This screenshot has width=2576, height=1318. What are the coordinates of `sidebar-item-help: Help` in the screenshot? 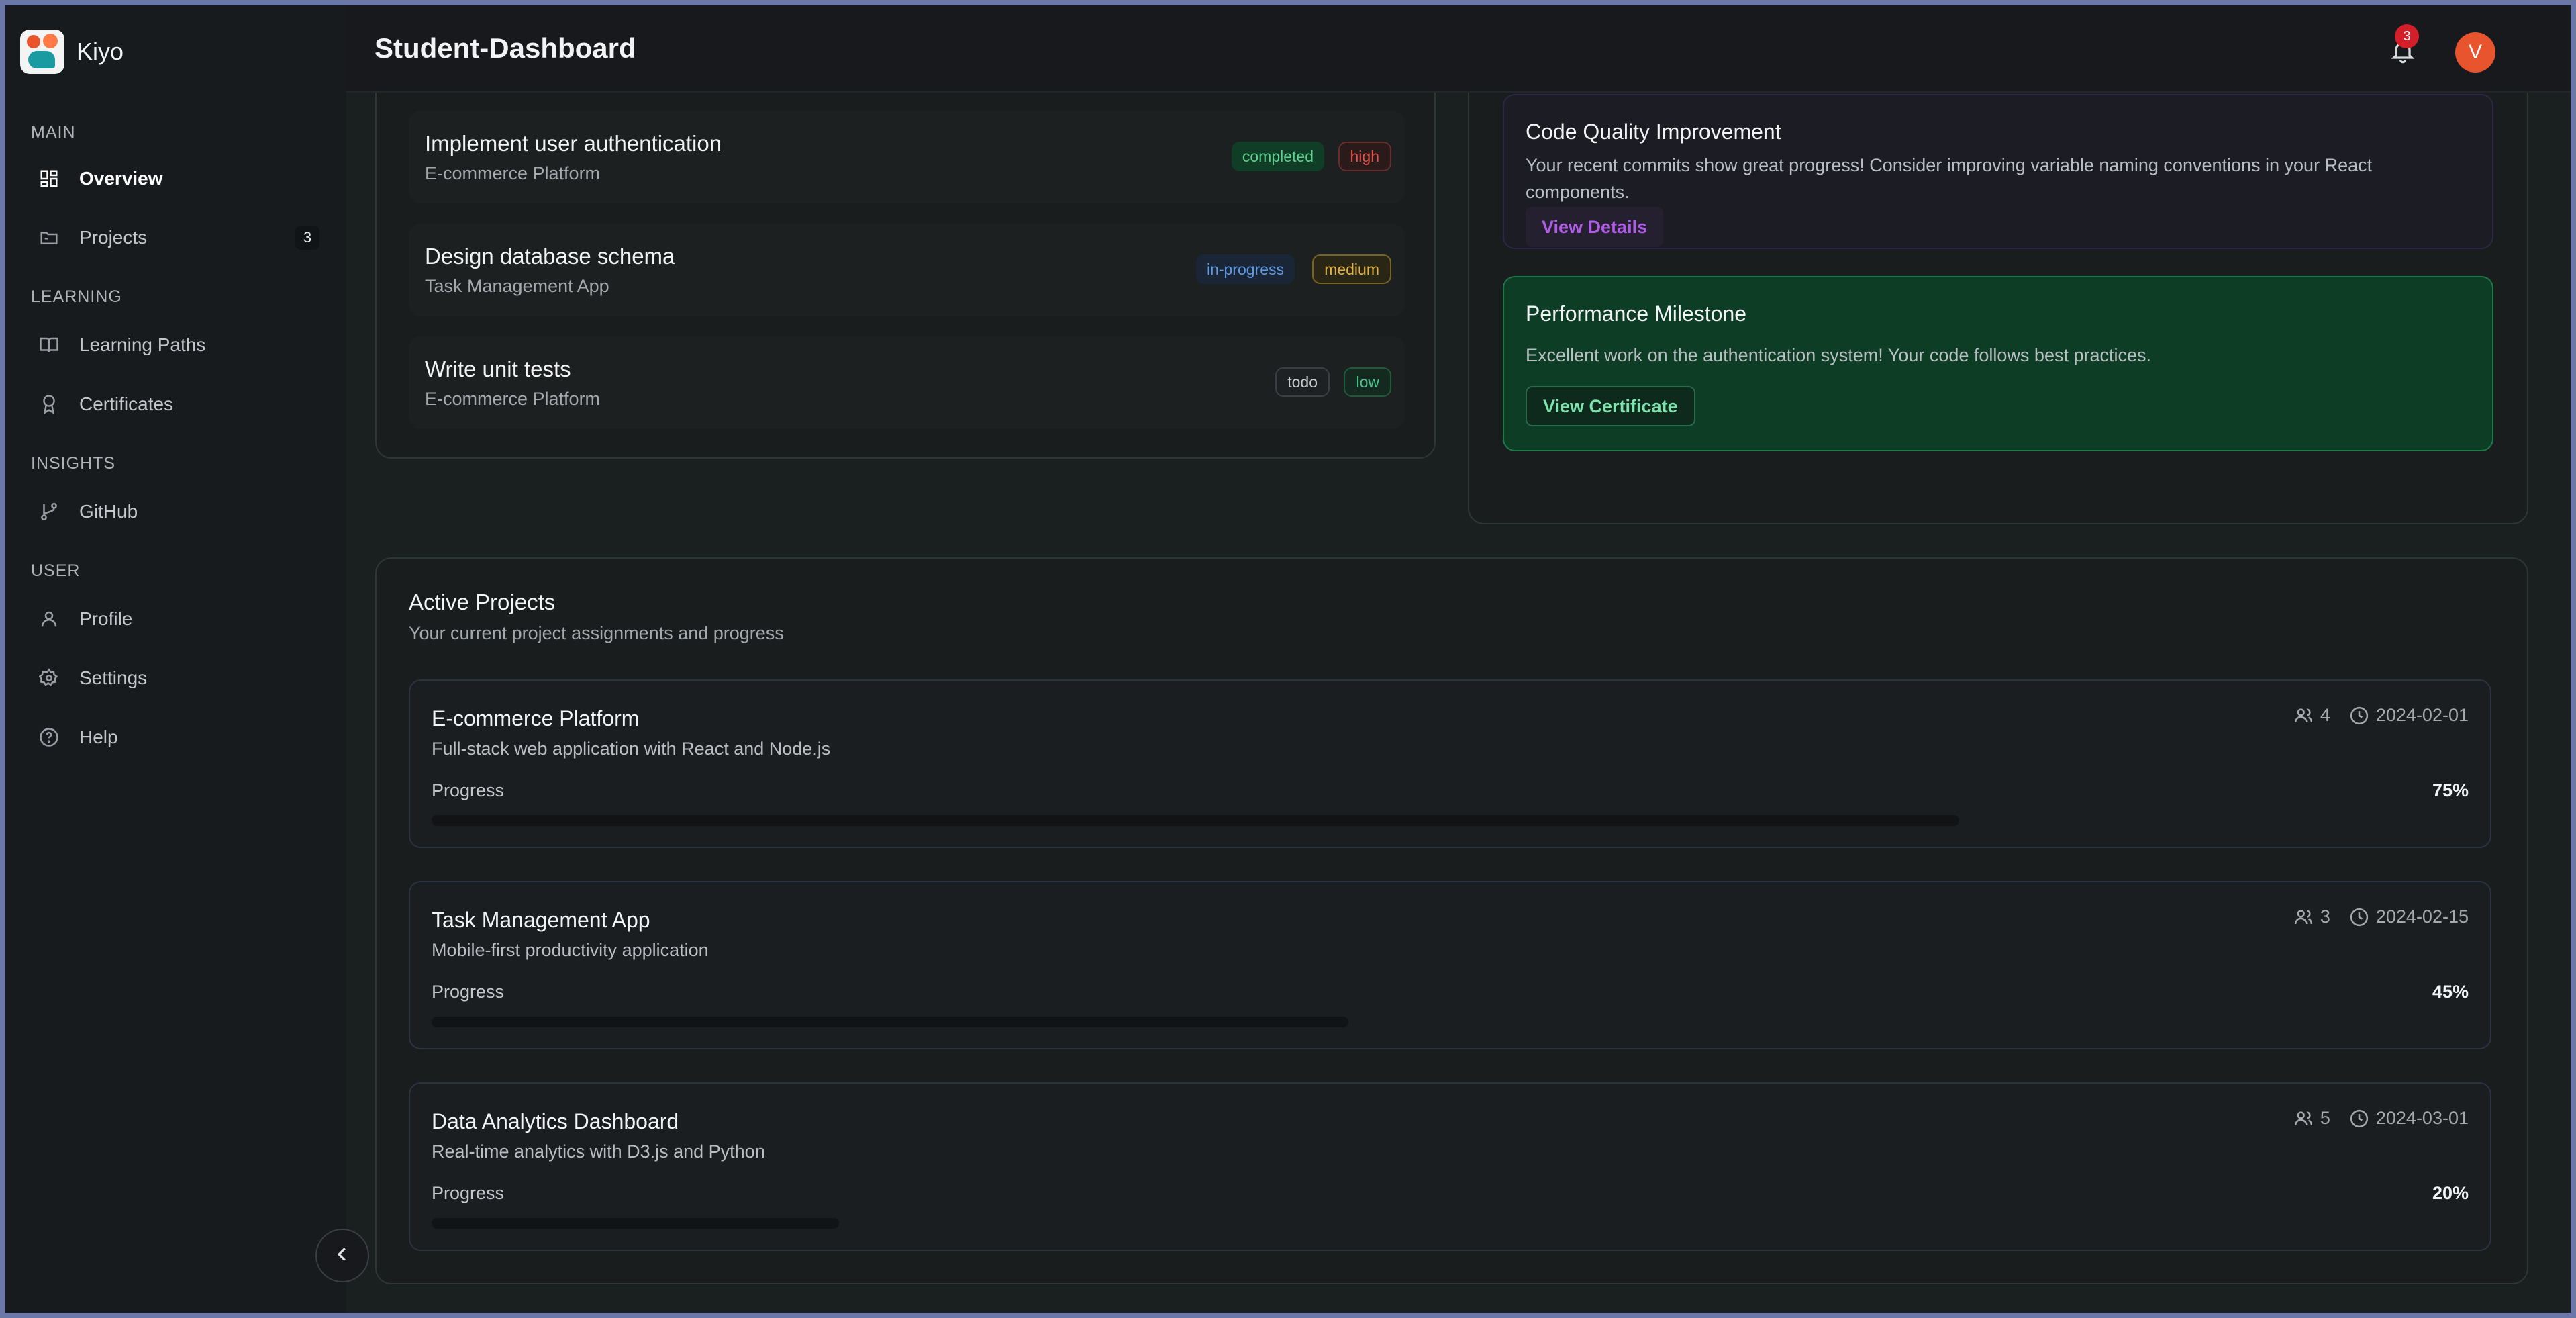 It's located at (178, 737).